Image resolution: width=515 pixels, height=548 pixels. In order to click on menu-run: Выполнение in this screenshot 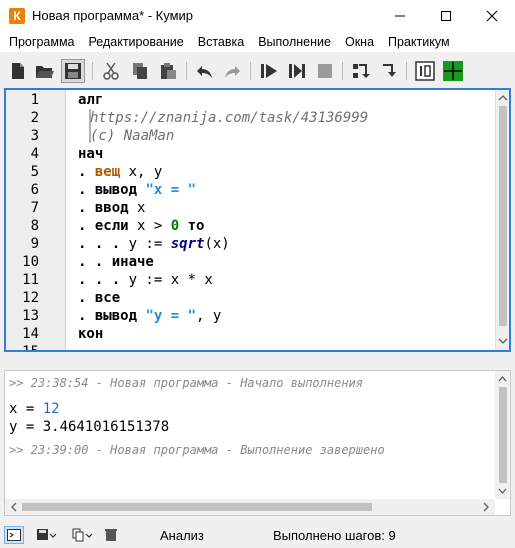, I will do `click(294, 42)`.